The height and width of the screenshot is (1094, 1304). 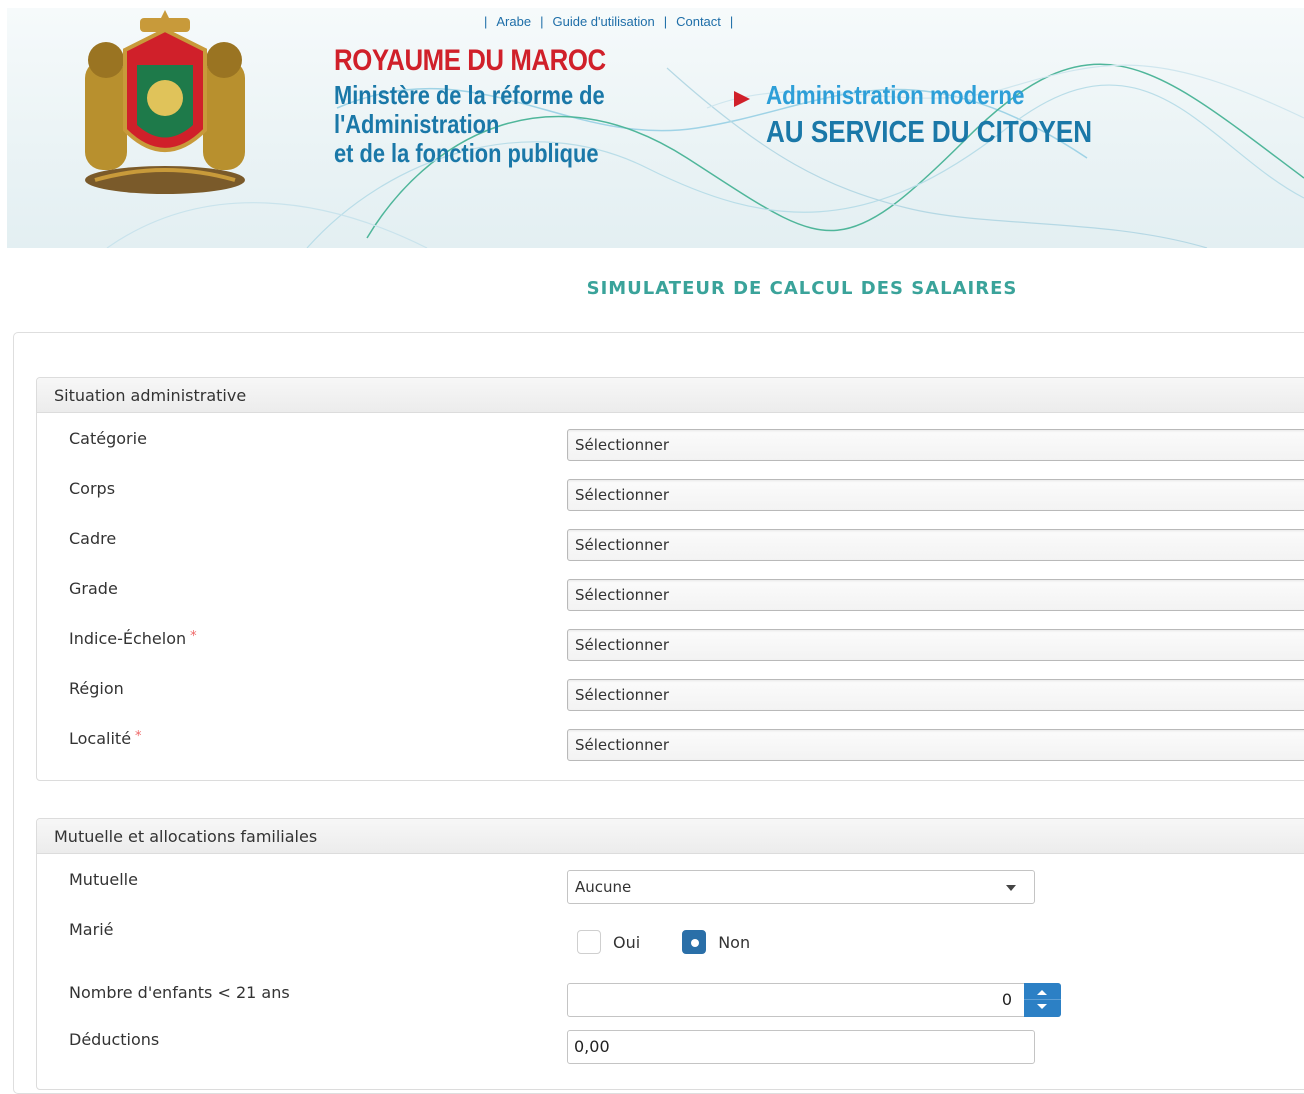 I want to click on decrement-arrow-icon, so click(x=1042, y=1006).